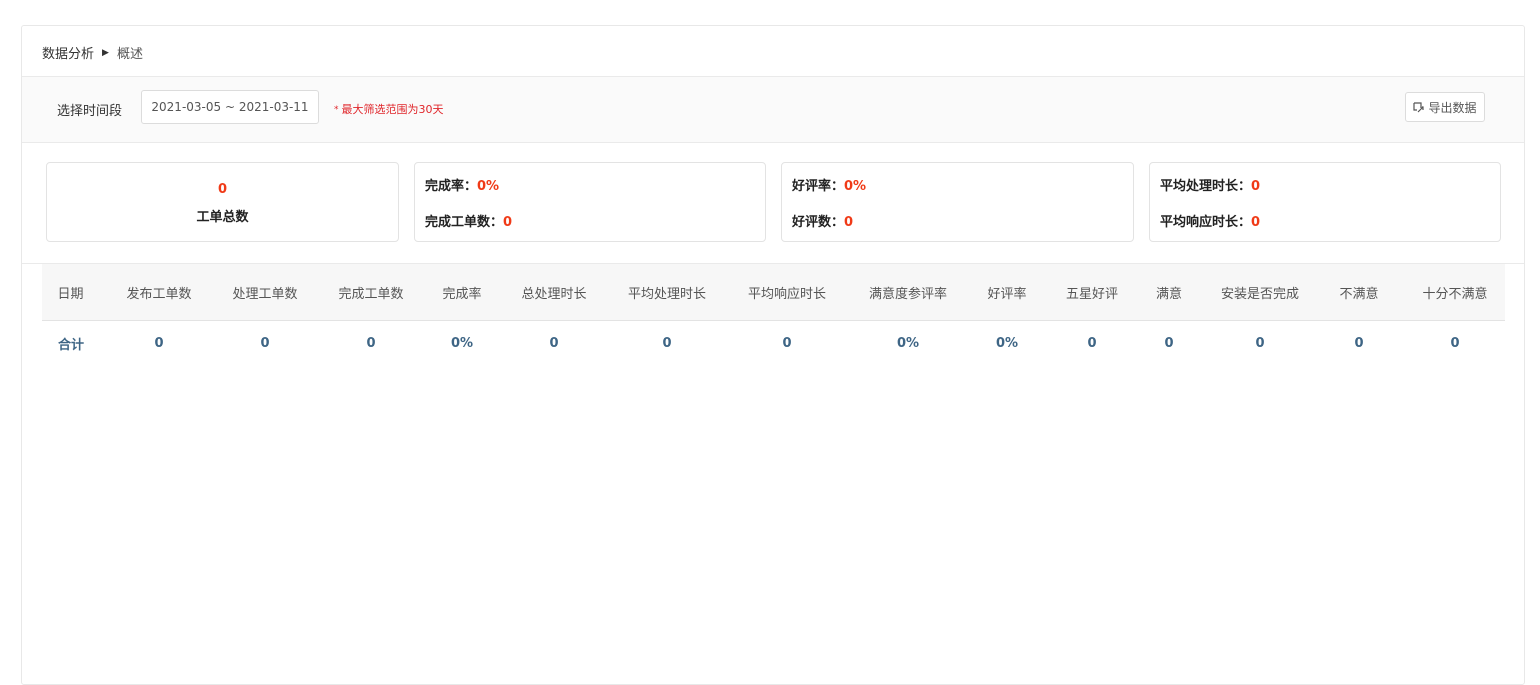  What do you see at coordinates (129, 54) in the screenshot?
I see `breadcrumb-current: 概述` at bounding box center [129, 54].